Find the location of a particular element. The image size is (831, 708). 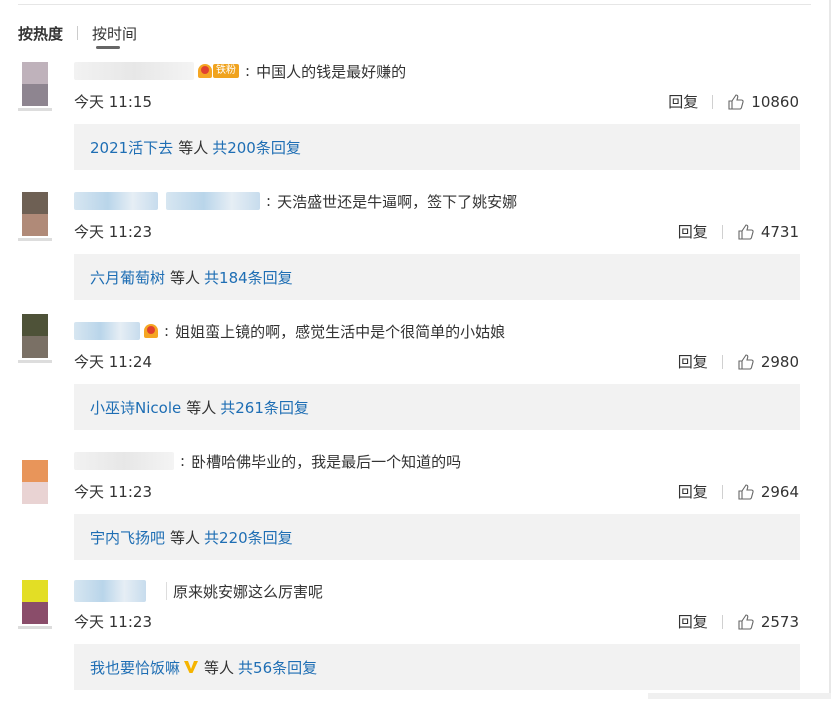

comment-text: 姐姐蛮上镜的啊，感觉生活中是个很简单的小姑娘 is located at coordinates (340, 331).